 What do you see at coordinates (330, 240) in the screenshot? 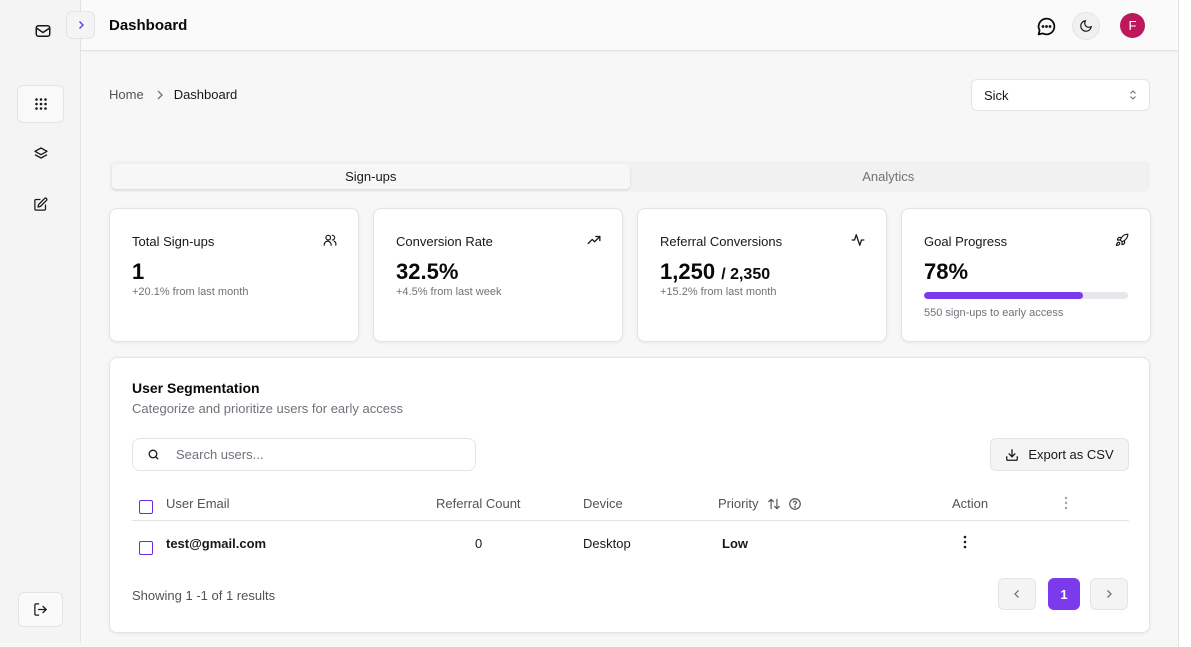
I see `users-icon` at bounding box center [330, 240].